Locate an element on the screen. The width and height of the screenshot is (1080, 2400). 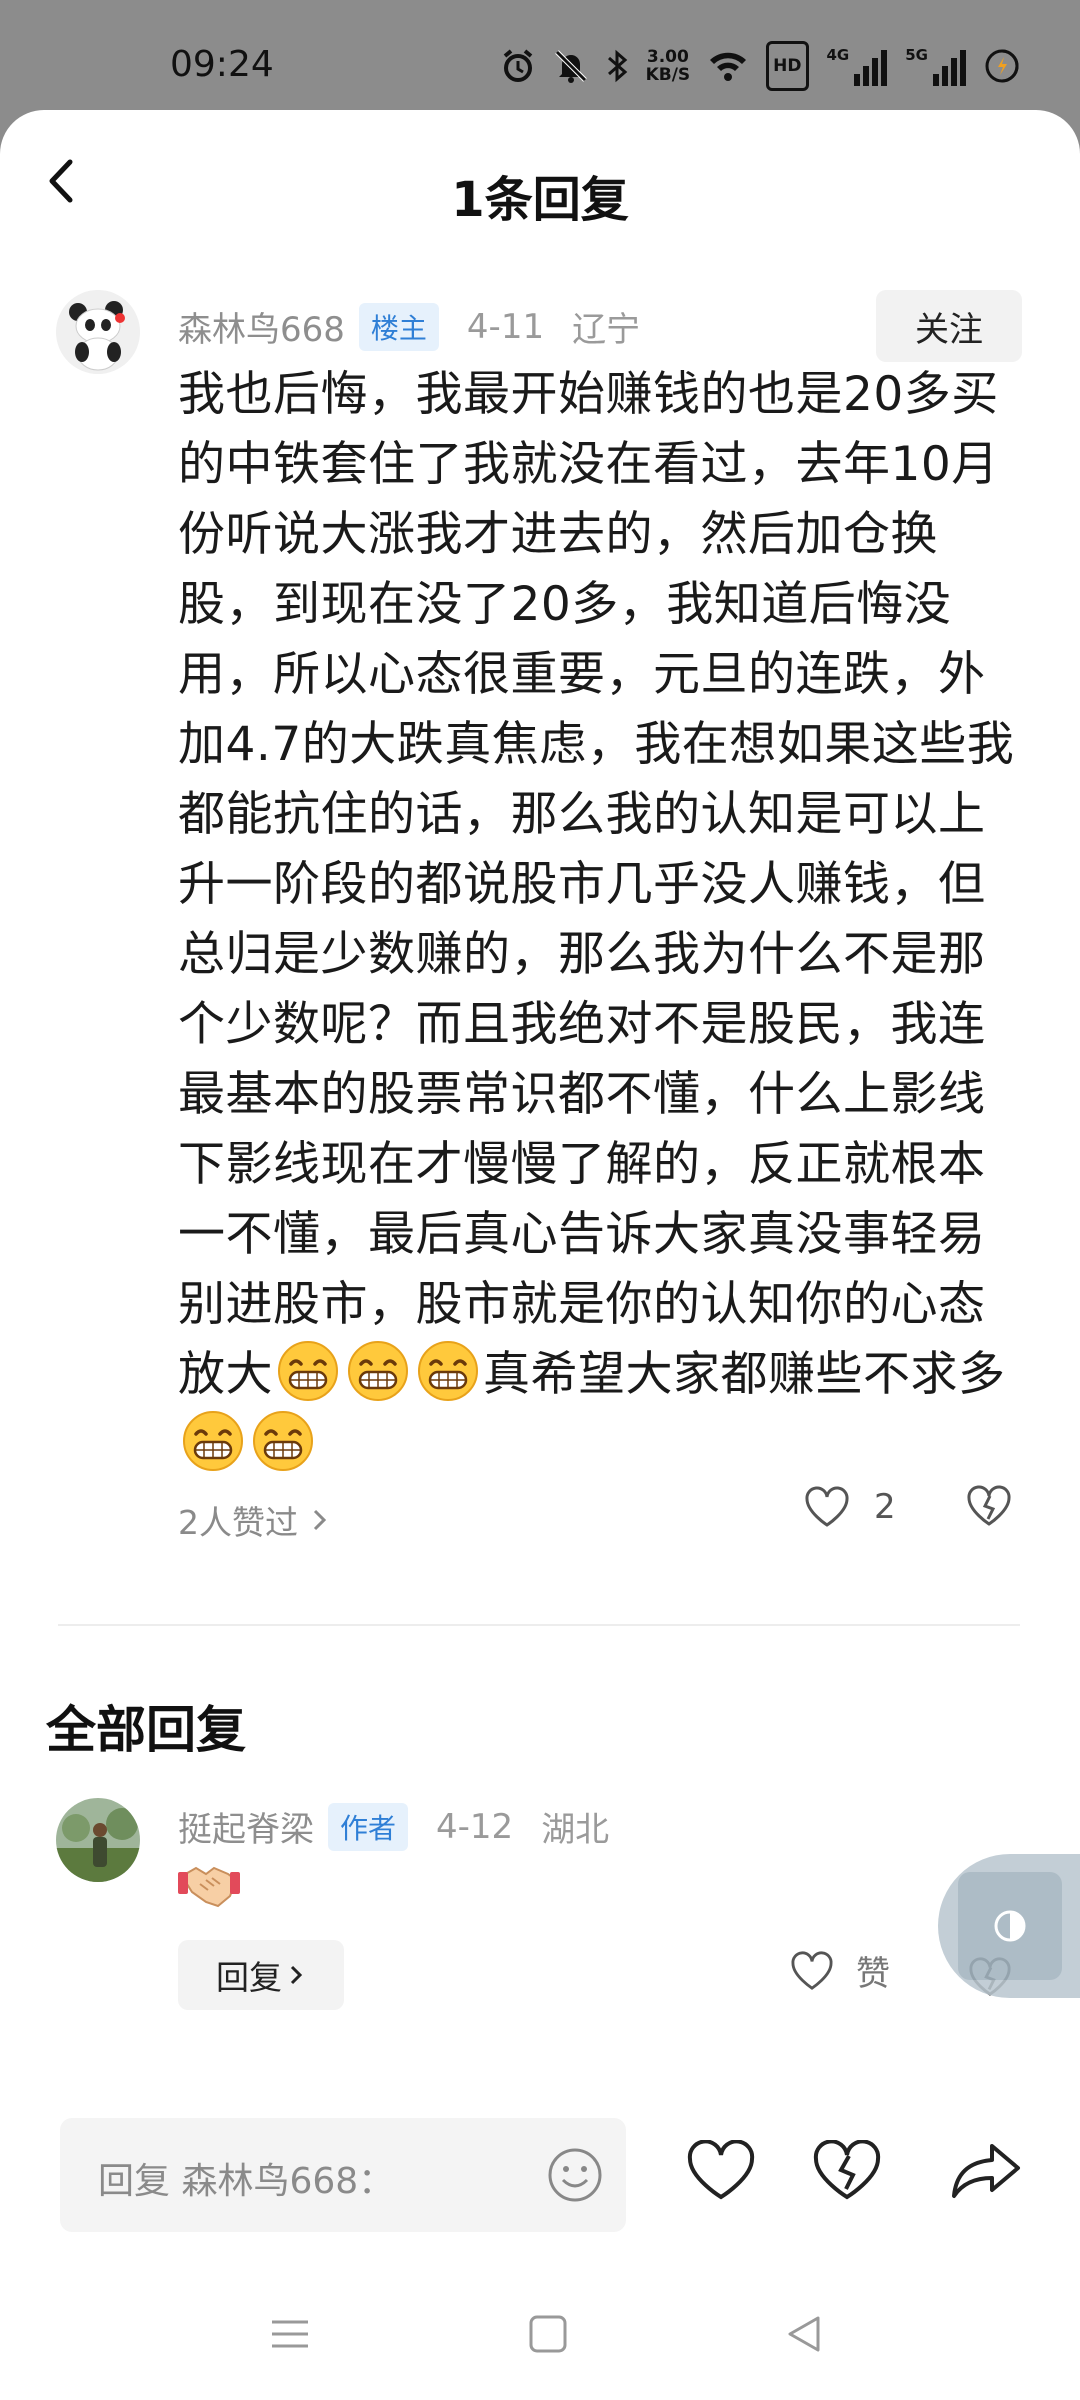
avatar is located at coordinates (98, 332).